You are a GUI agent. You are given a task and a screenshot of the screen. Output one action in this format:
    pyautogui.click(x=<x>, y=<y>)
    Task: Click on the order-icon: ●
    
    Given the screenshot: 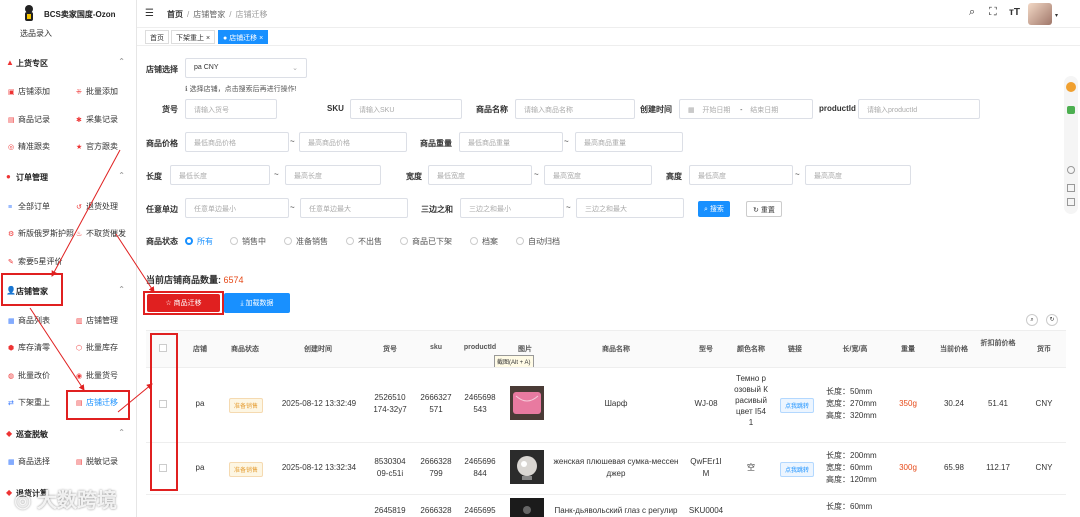 What is the action you would take?
    pyautogui.click(x=8, y=176)
    